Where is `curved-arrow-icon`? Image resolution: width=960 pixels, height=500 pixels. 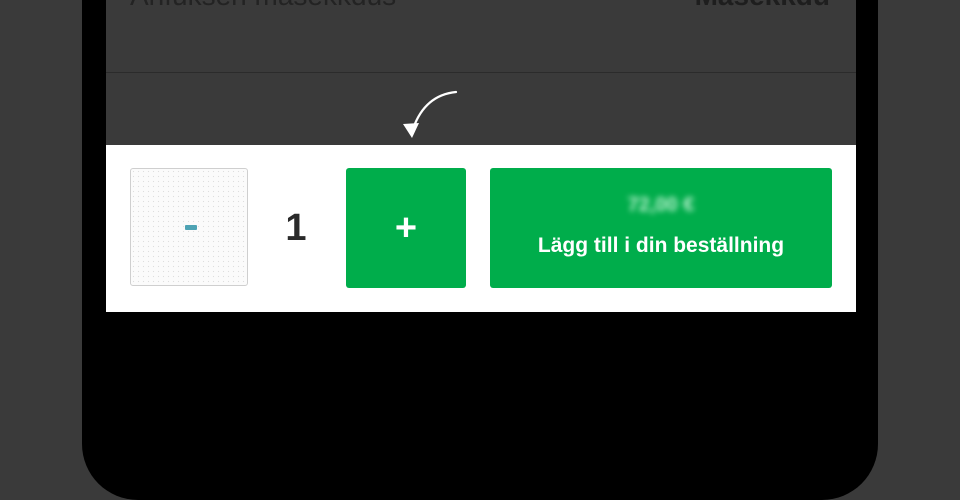 curved-arrow-icon is located at coordinates (430, 114).